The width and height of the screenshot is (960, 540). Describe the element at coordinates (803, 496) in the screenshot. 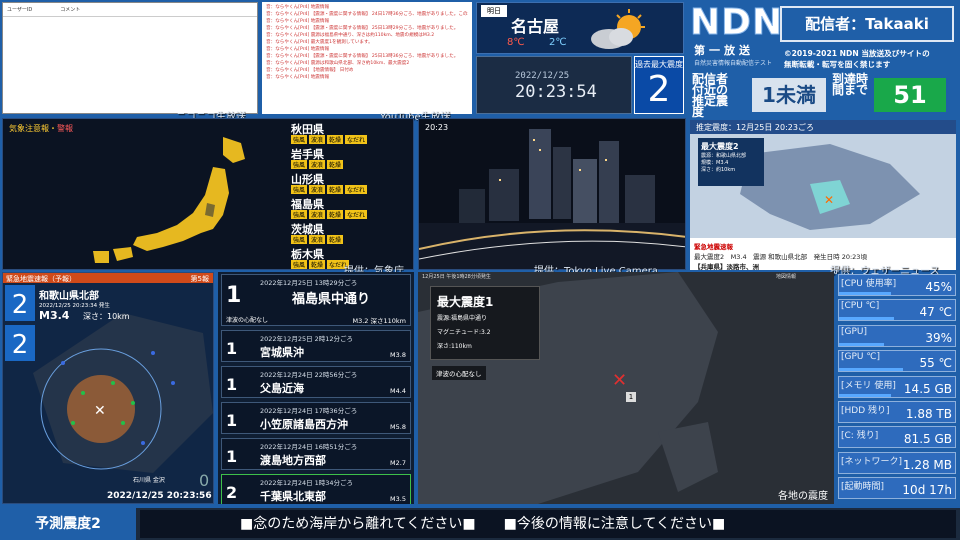

I see `bigmap-bottom: 各地の震度` at that location.